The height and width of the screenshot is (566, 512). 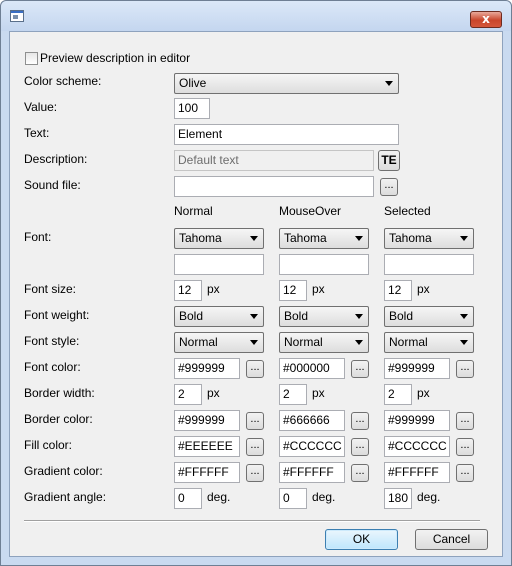 What do you see at coordinates (65, 497) in the screenshot?
I see `gradient-angle-label: Gradient angle:` at bounding box center [65, 497].